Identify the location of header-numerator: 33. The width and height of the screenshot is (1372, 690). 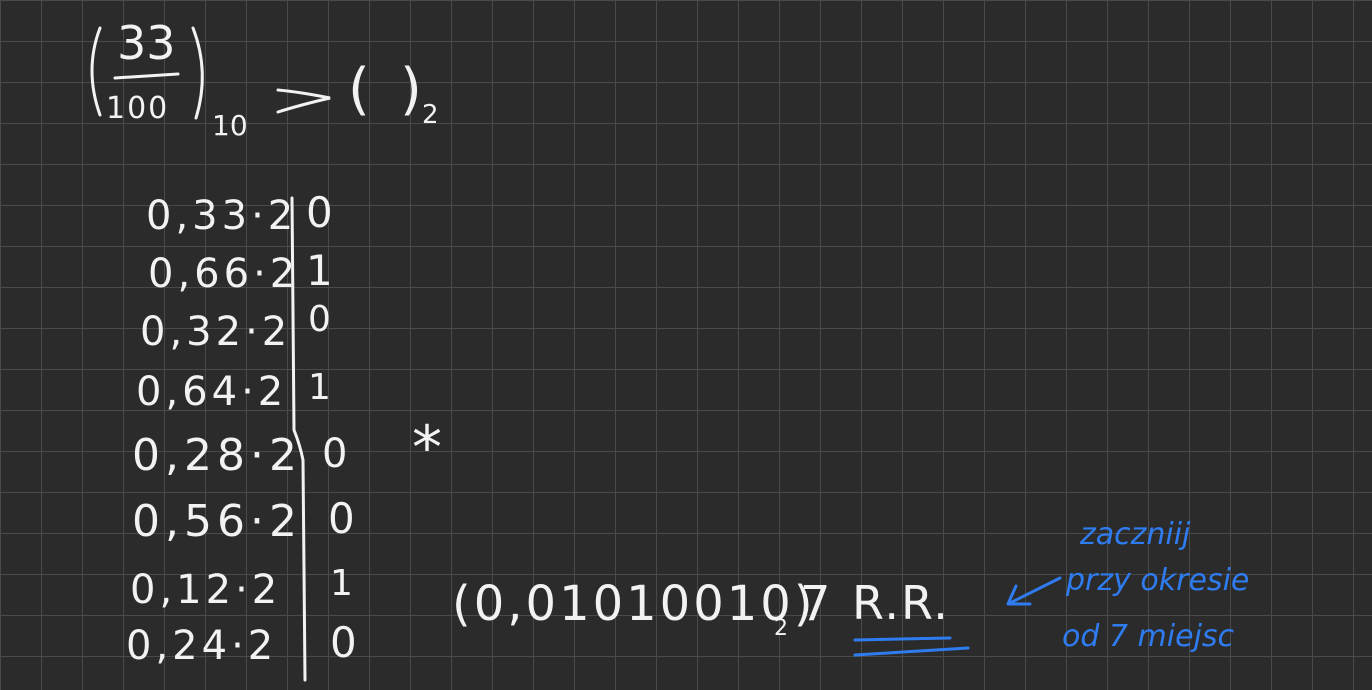
(146, 43).